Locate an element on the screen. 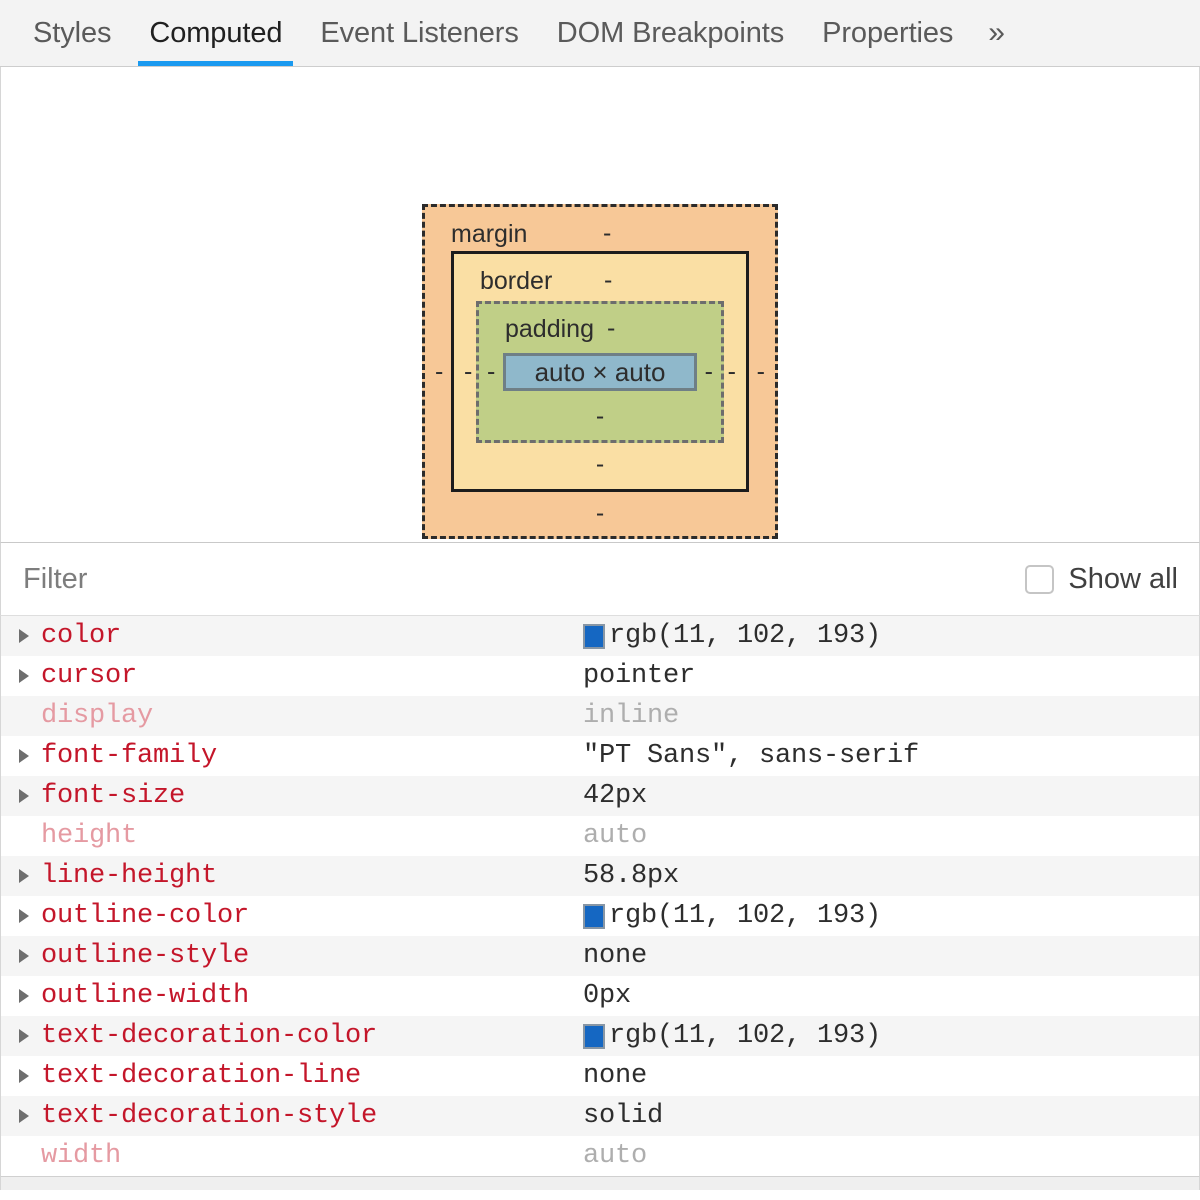  box-model-margin-left-value: - is located at coordinates (439, 371).